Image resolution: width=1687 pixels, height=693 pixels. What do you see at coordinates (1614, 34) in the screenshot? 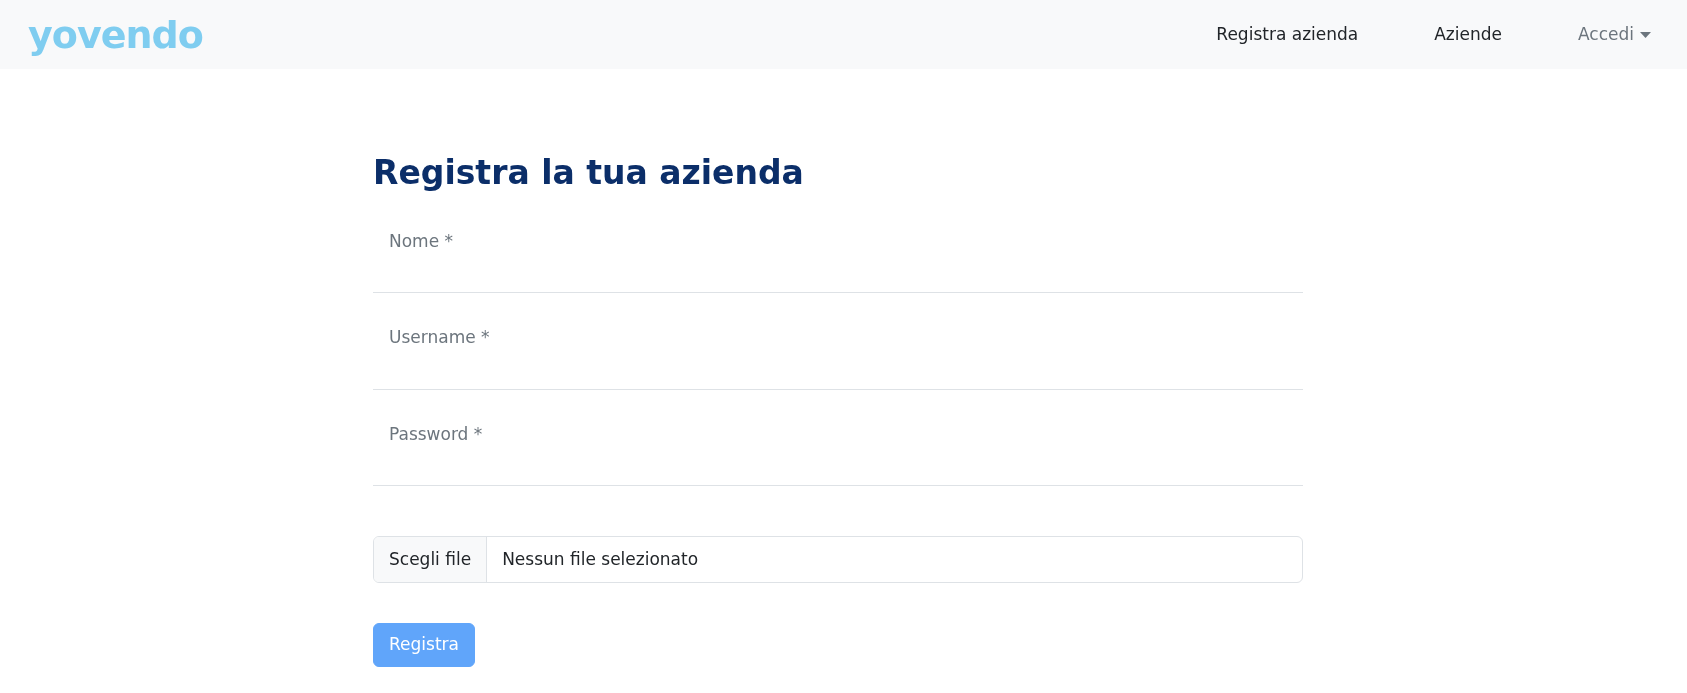
I see `dropdown-toggle: Accedi` at bounding box center [1614, 34].